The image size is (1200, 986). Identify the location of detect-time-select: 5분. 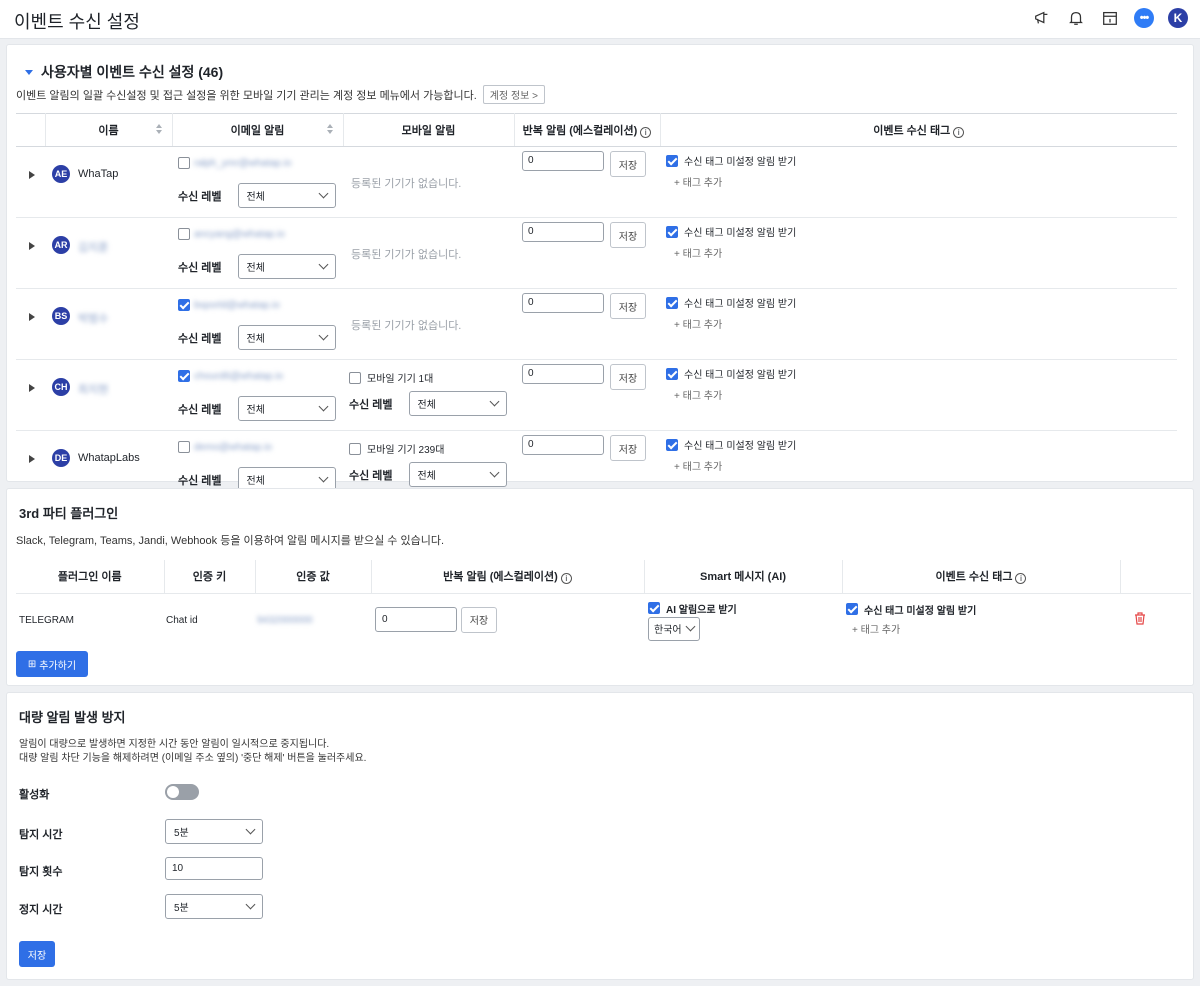
(214, 831).